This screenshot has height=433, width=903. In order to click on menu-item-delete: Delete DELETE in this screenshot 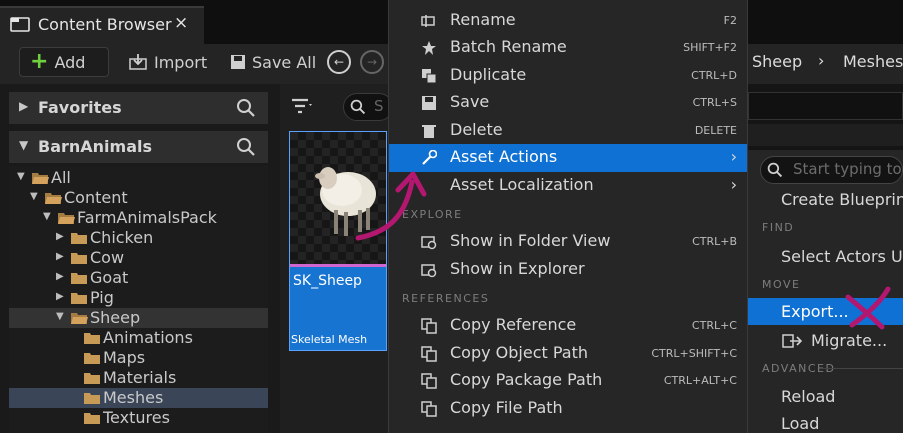, I will do `click(568, 131)`.